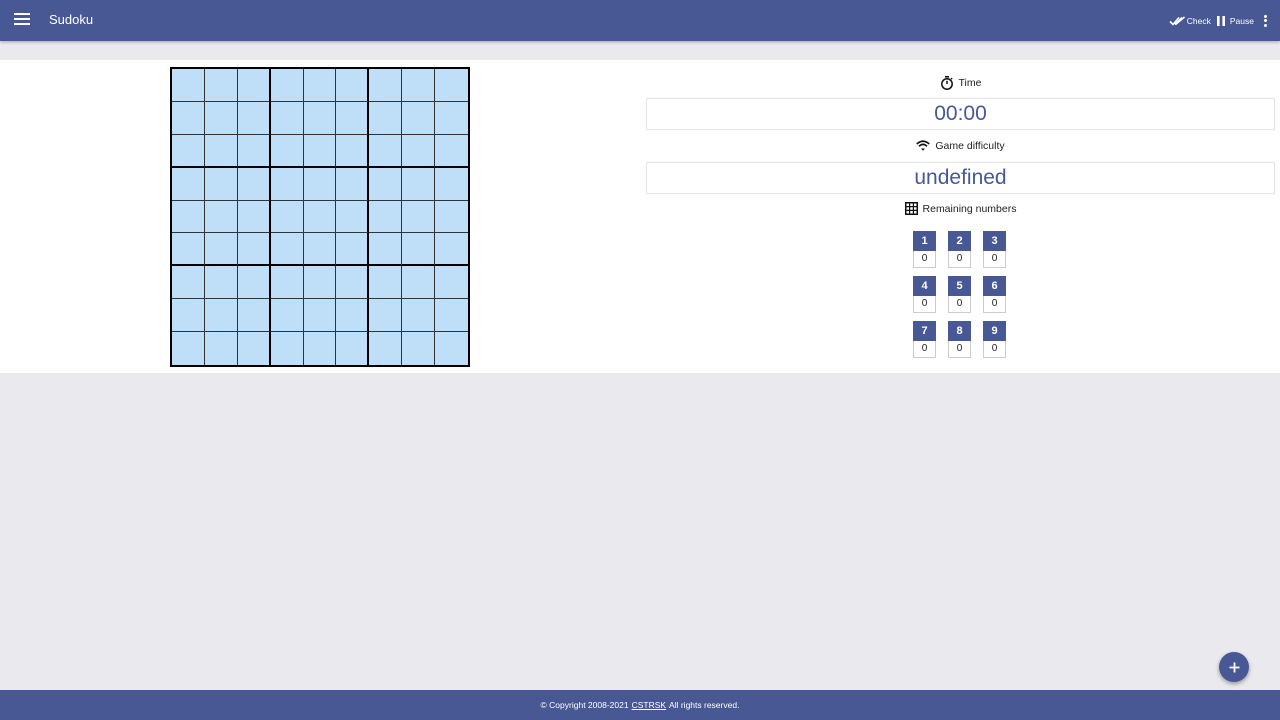 The image size is (1280, 720). I want to click on remaining-digit: 8, so click(959, 331).